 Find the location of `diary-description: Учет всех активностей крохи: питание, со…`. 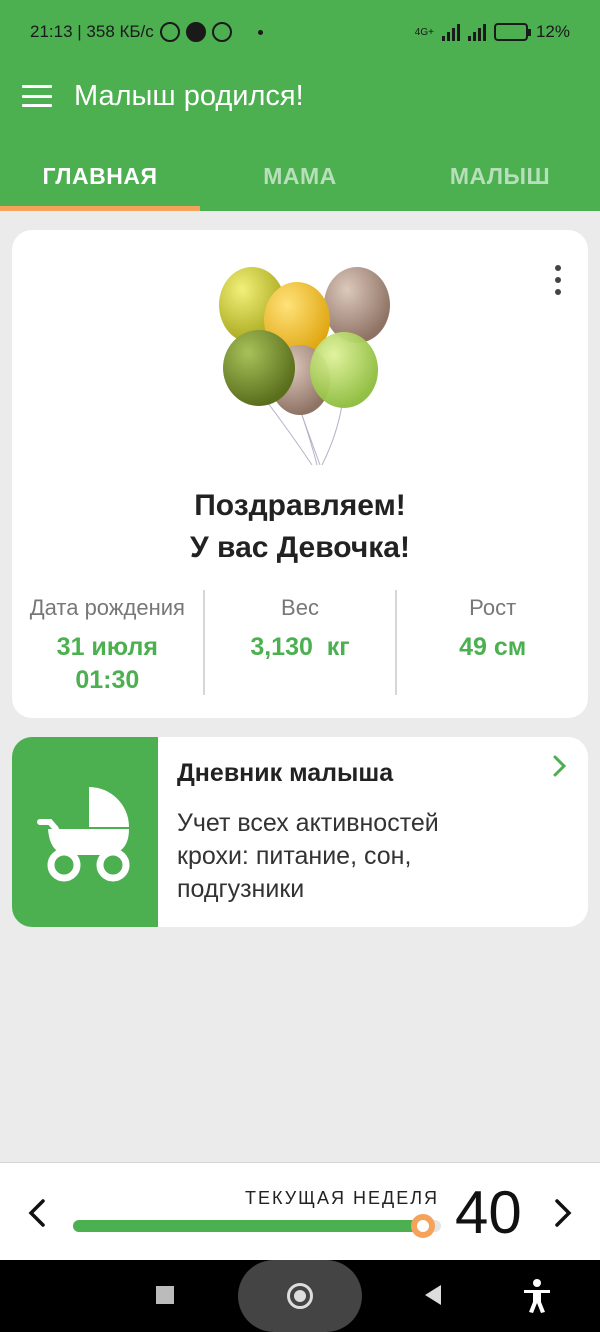

diary-description: Учет всех активностей крохи: питание, со… is located at coordinates (308, 856).